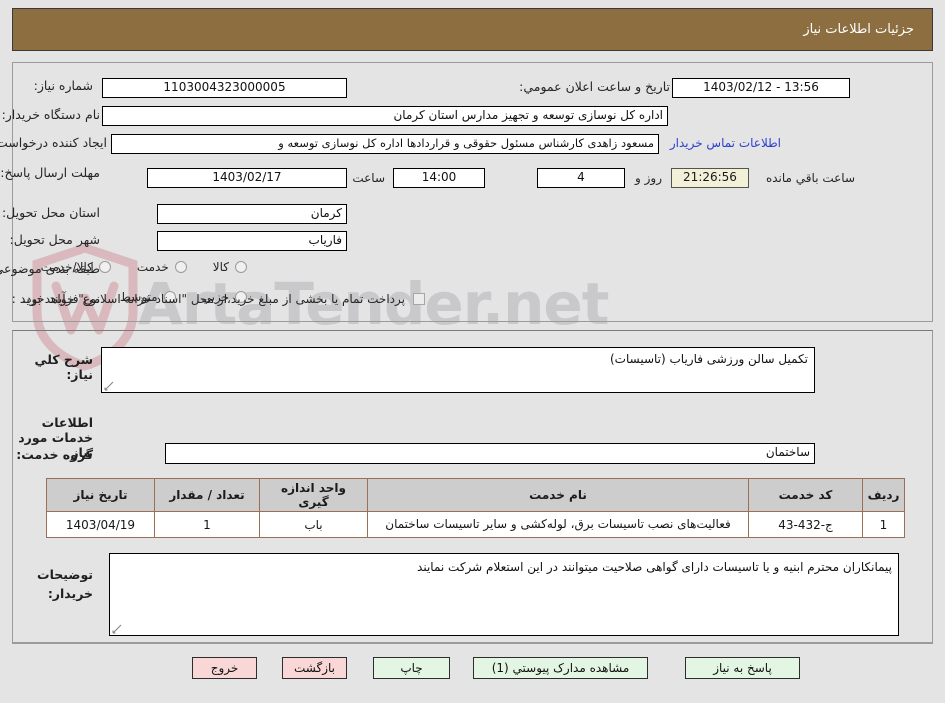 The height and width of the screenshot is (703, 945). Describe the element at coordinates (314, 668) in the screenshot. I see `back-button: بازگشت` at that location.